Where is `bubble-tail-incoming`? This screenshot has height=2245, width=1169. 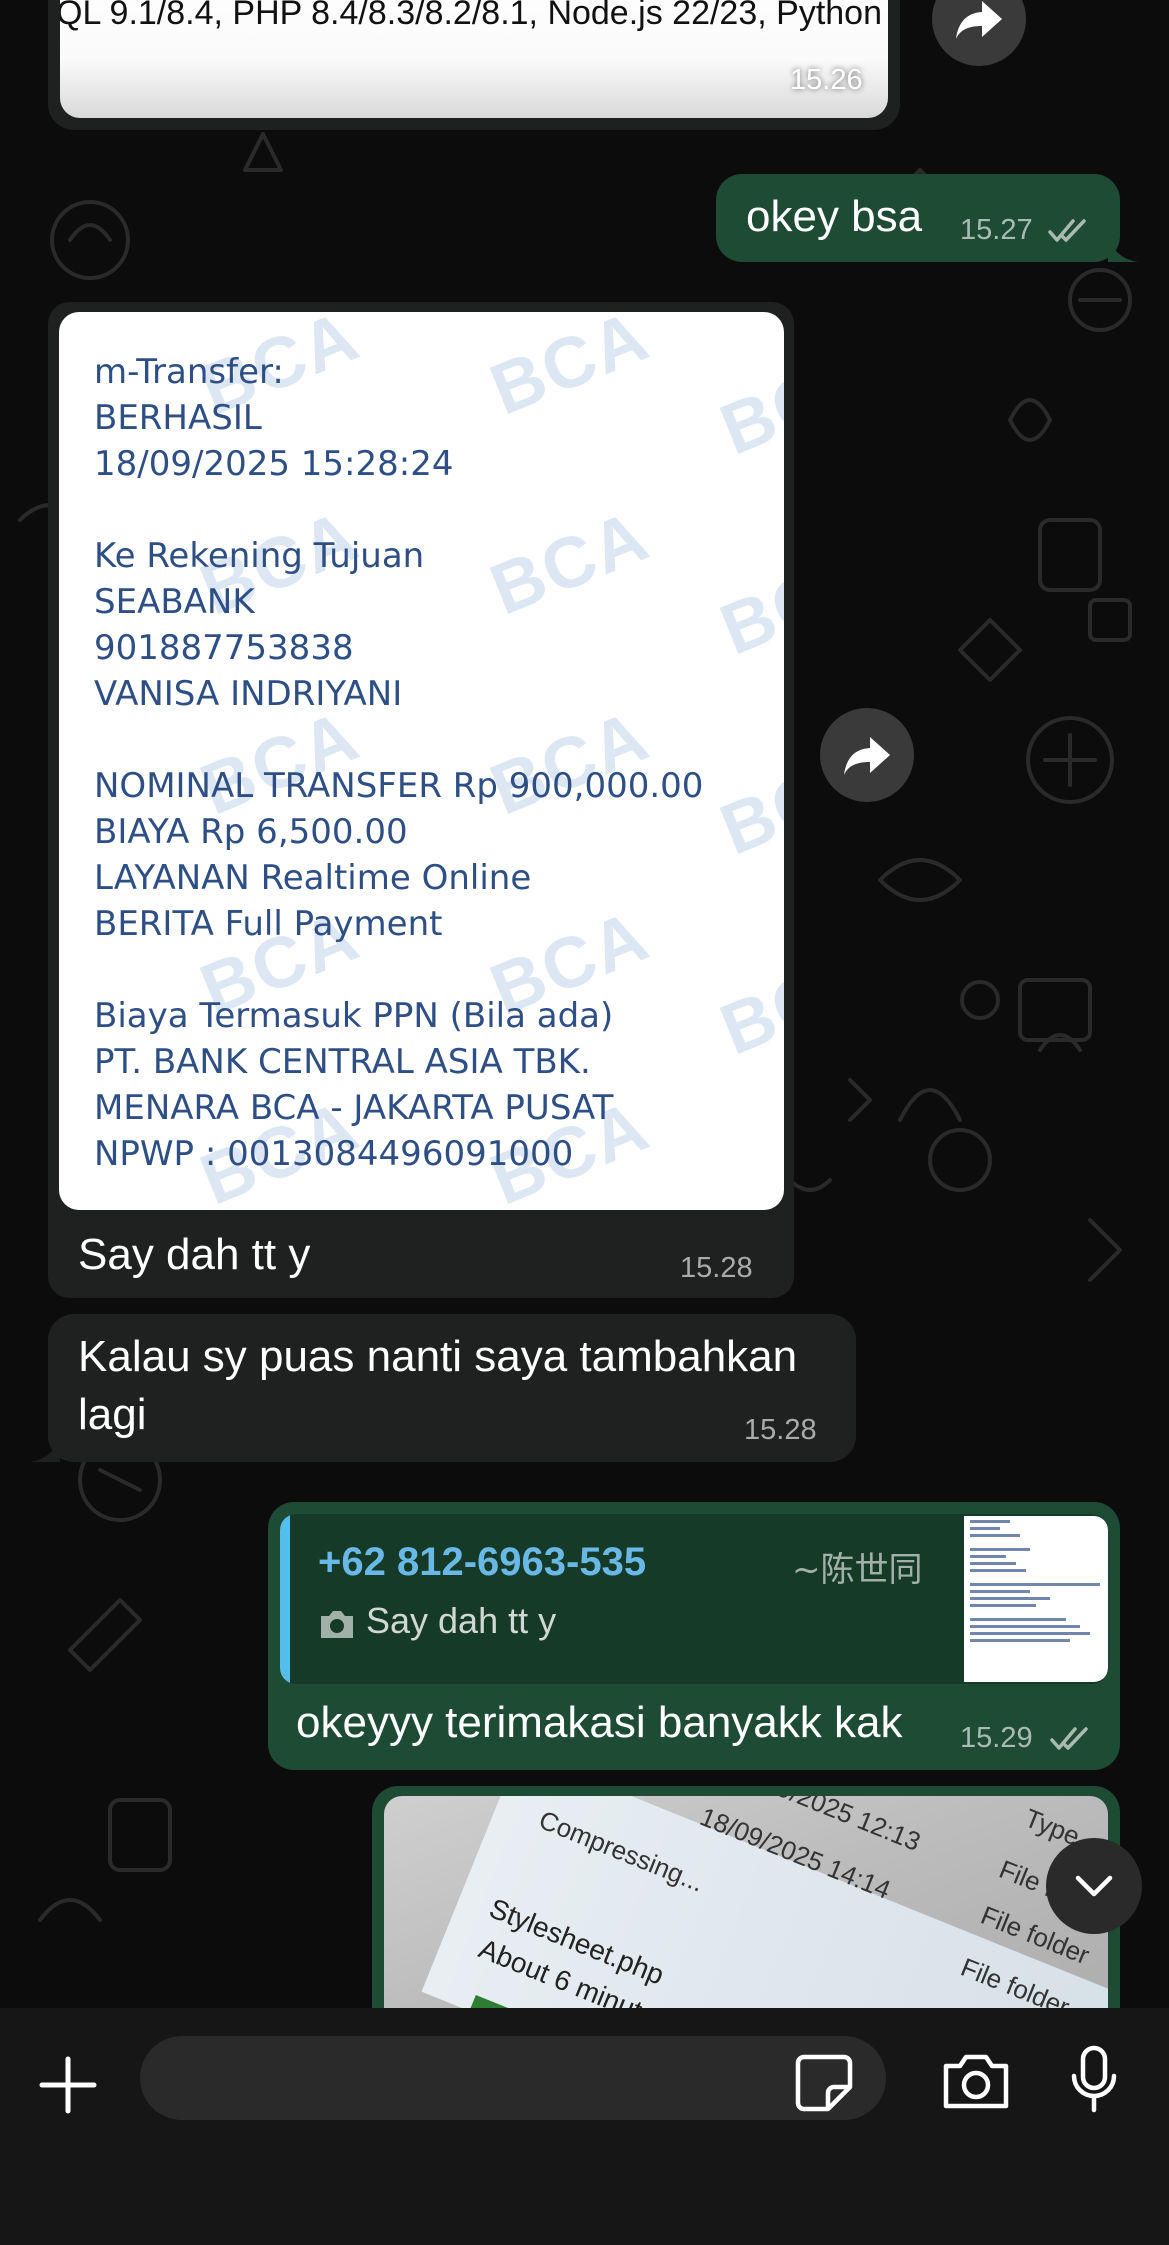
bubble-tail-incoming is located at coordinates (45, 1449).